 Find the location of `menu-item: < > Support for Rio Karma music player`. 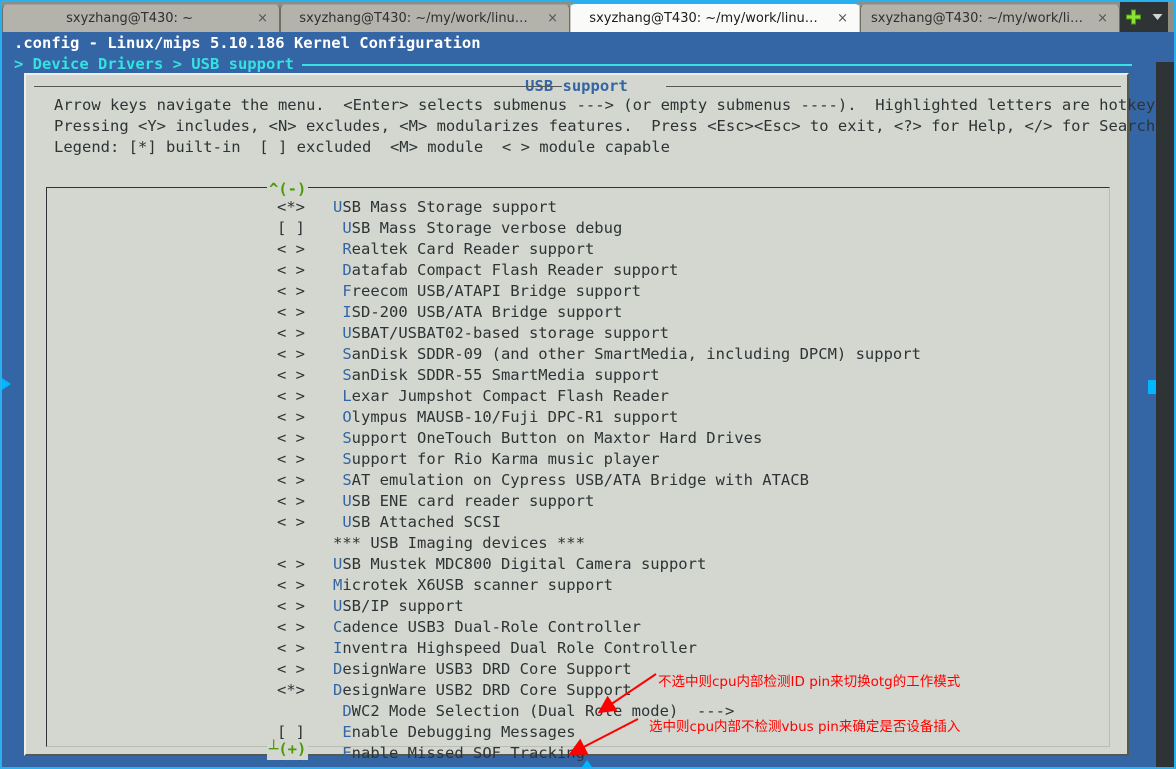

menu-item: < > Support for Rio Karma music player is located at coordinates (578, 459).